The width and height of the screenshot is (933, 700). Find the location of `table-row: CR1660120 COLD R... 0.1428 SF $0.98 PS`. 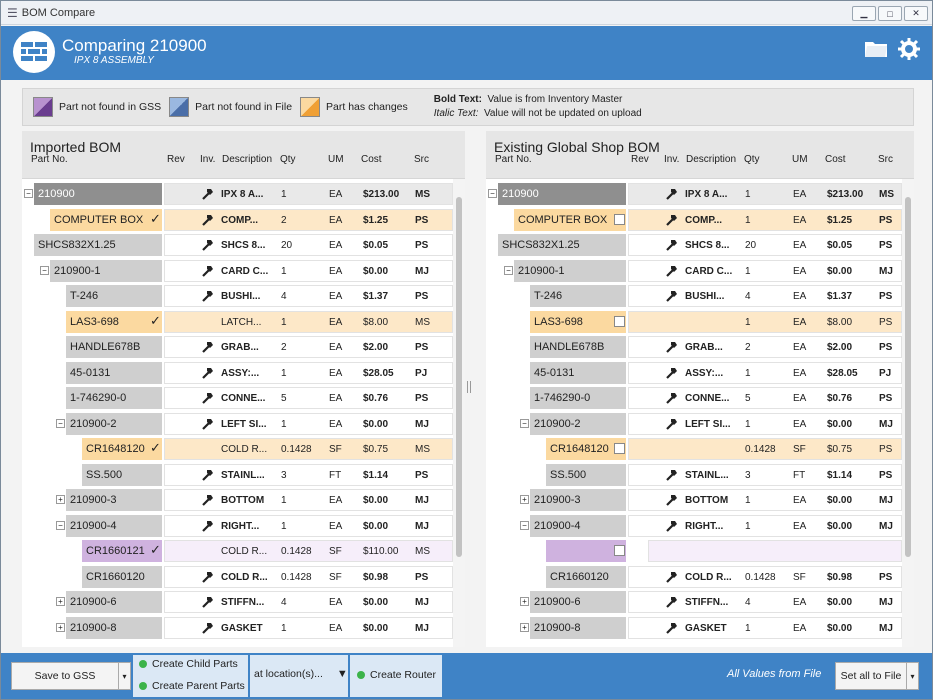

table-row: CR1660120 COLD R... 0.1428 SF $0.98 PS is located at coordinates (237, 576).